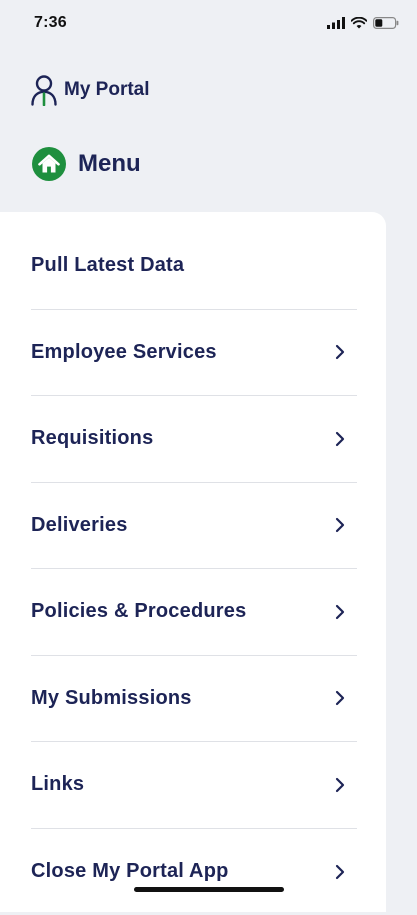 This screenshot has width=417, height=915. I want to click on menu-item-label: Employee Services, so click(124, 352).